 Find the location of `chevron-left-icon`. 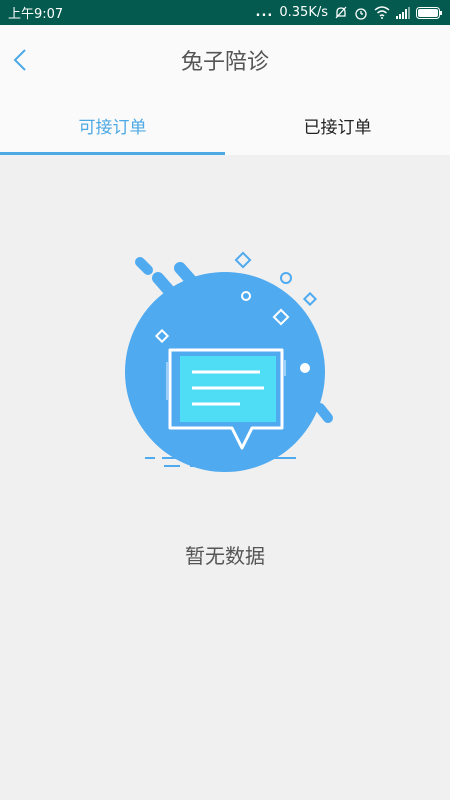

chevron-left-icon is located at coordinates (19, 60).